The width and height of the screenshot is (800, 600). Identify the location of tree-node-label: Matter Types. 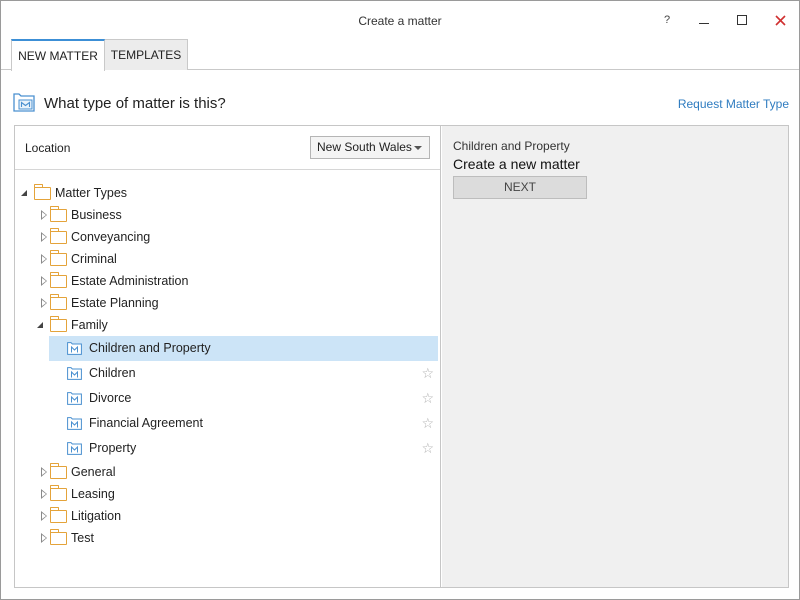
(91, 193).